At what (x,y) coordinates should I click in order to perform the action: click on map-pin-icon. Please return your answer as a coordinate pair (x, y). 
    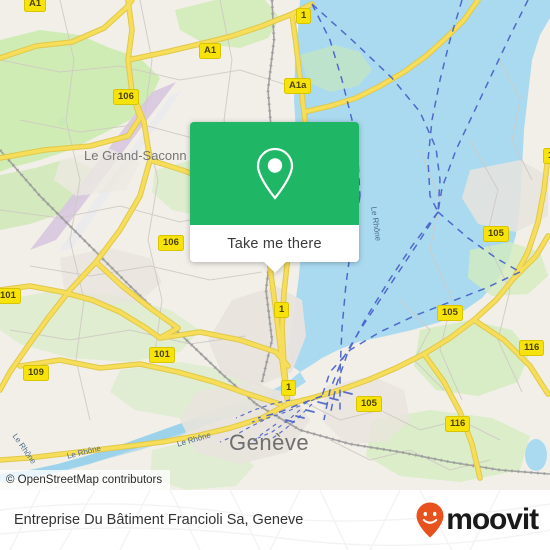
    Looking at the image, I should click on (274, 173).